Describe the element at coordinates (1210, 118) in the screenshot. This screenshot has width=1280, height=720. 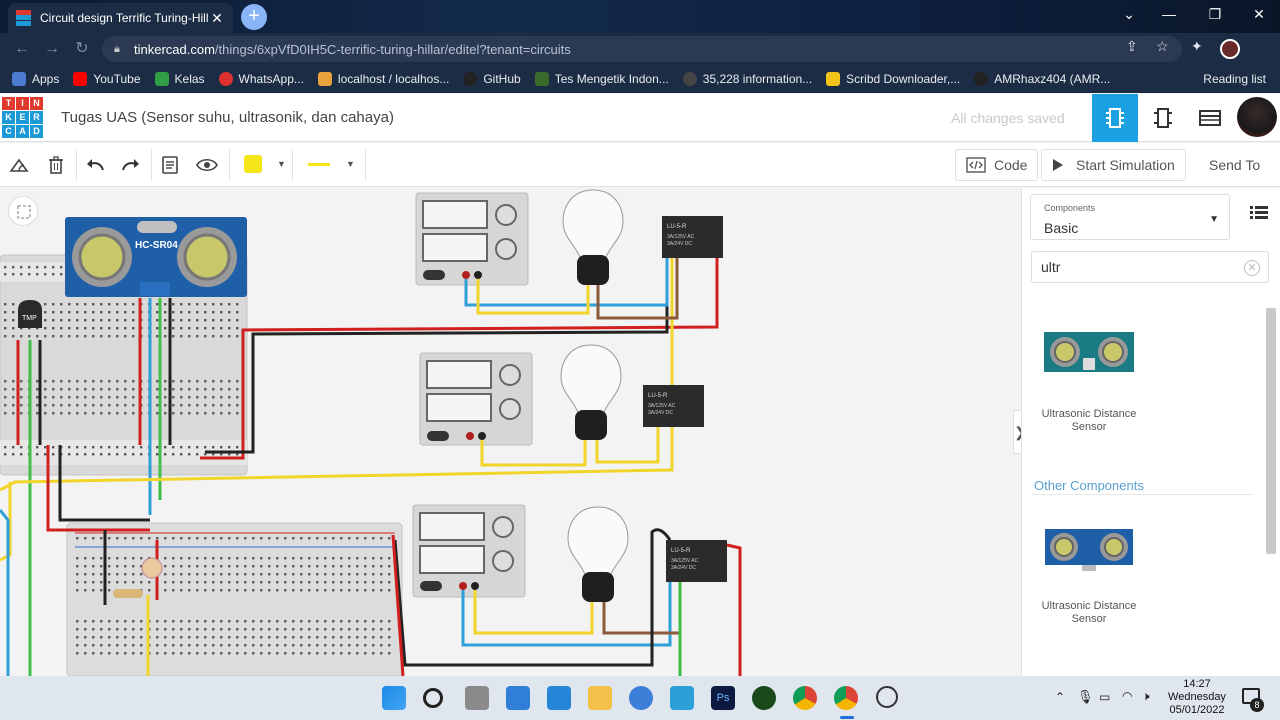
I see `component-list-view-button` at that location.